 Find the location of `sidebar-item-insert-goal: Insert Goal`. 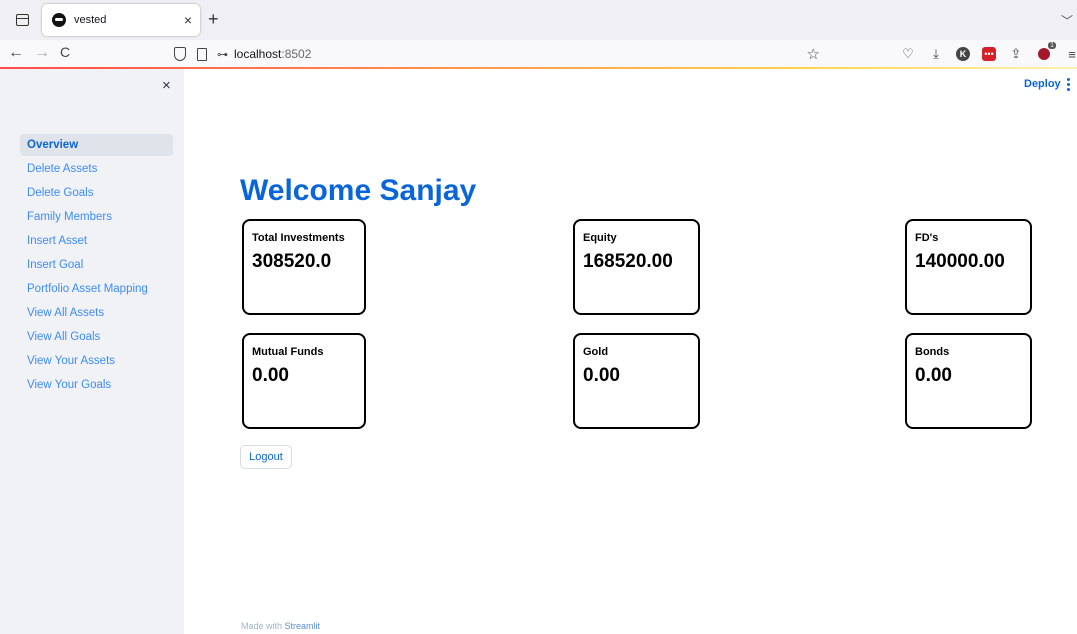

sidebar-item-insert-goal: Insert Goal is located at coordinates (96, 265).